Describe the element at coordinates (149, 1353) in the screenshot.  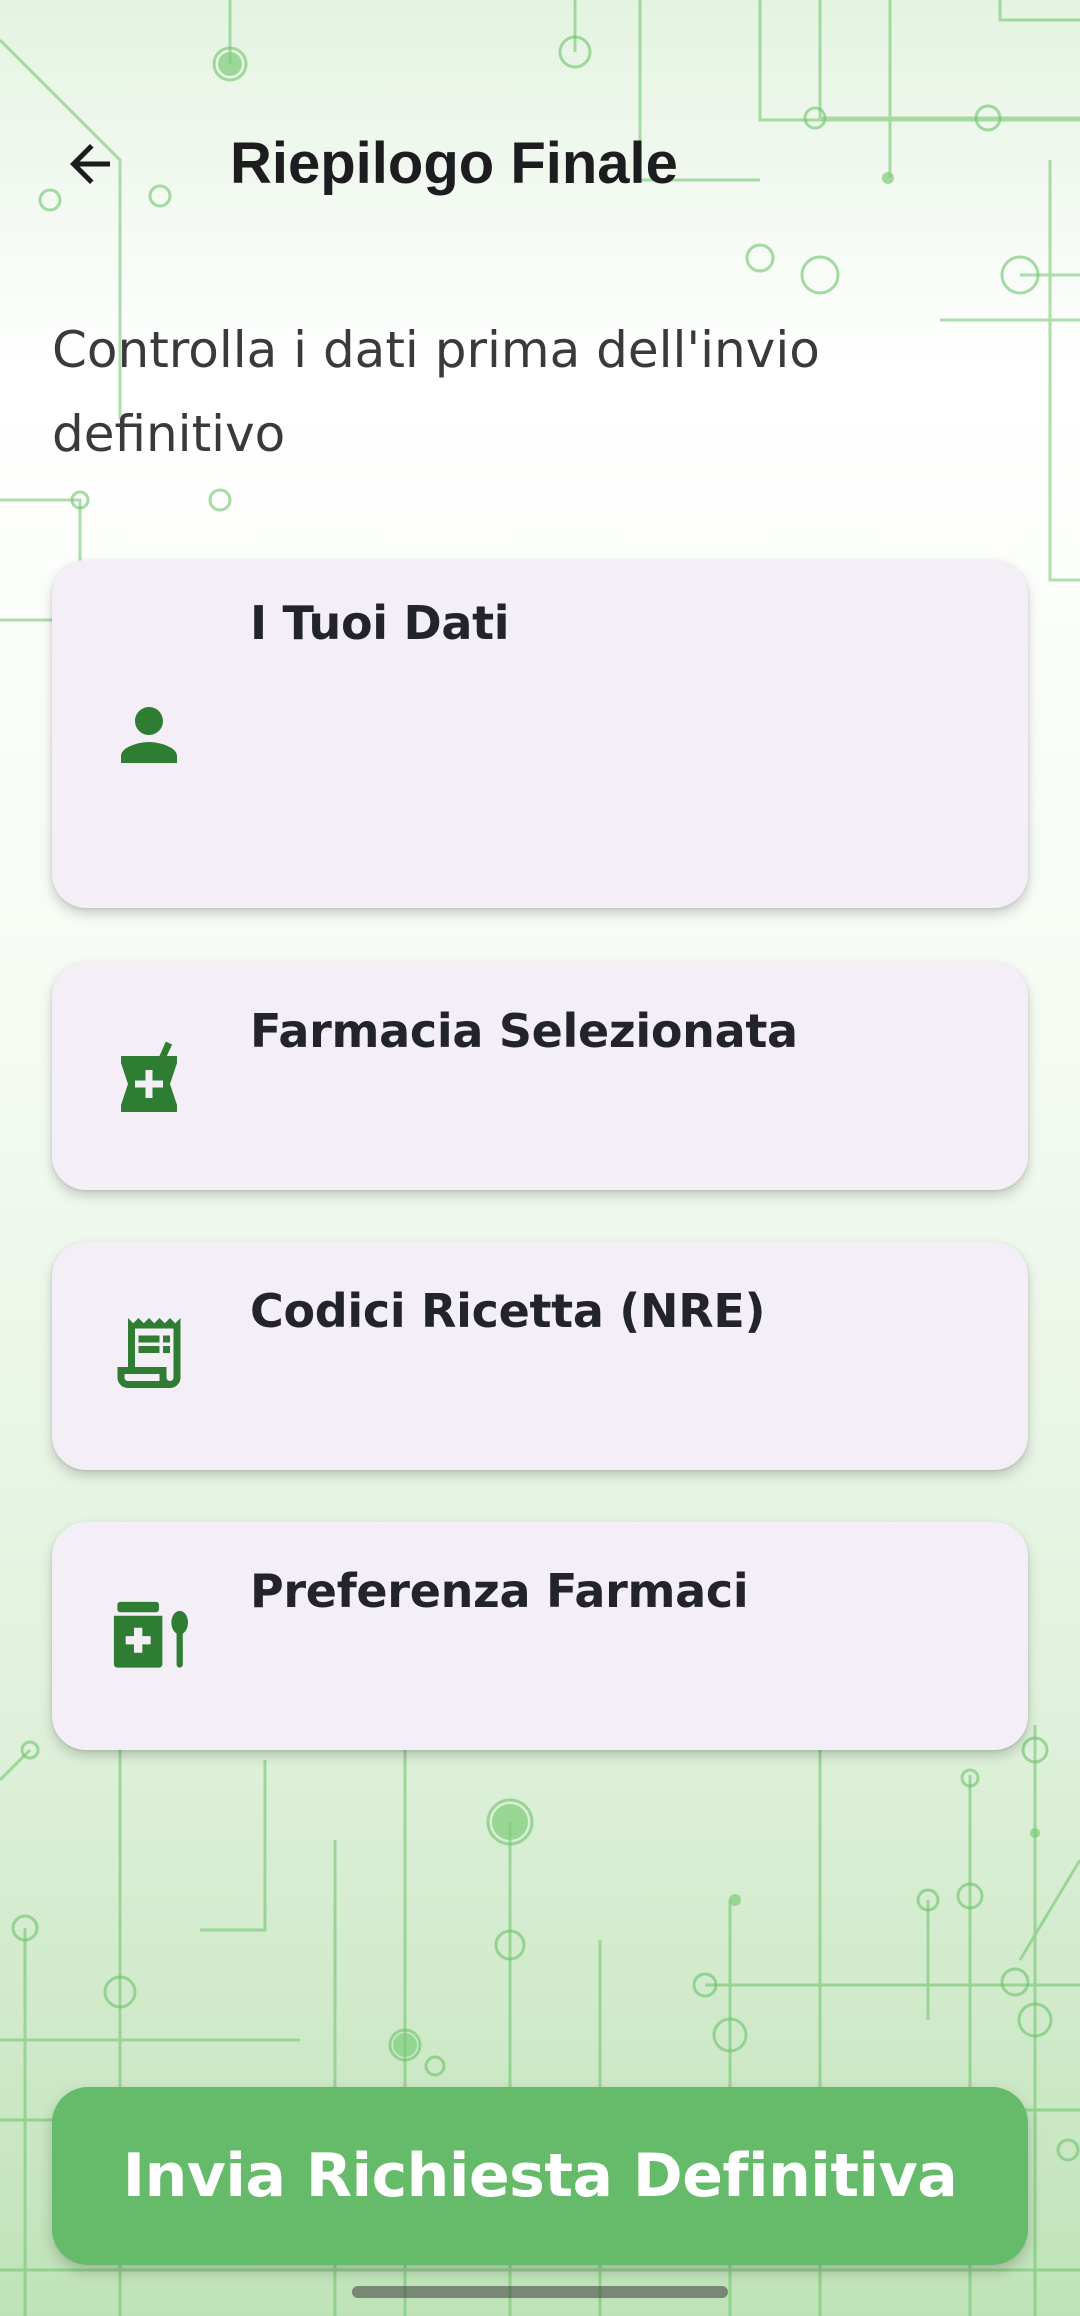
I see `receipt-icon` at that location.